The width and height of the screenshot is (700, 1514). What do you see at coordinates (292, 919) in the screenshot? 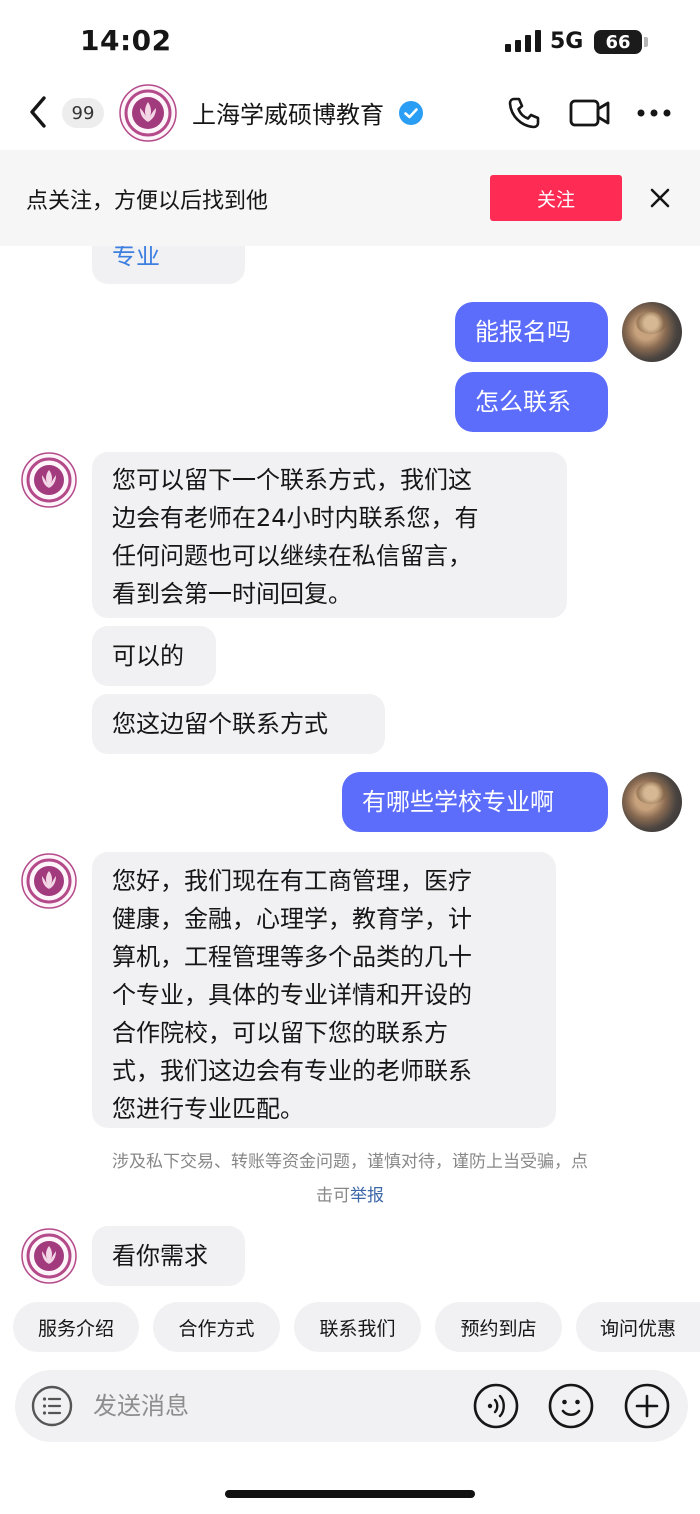
I see `message-line: 健康，金融，心理学，教育学，计` at bounding box center [292, 919].